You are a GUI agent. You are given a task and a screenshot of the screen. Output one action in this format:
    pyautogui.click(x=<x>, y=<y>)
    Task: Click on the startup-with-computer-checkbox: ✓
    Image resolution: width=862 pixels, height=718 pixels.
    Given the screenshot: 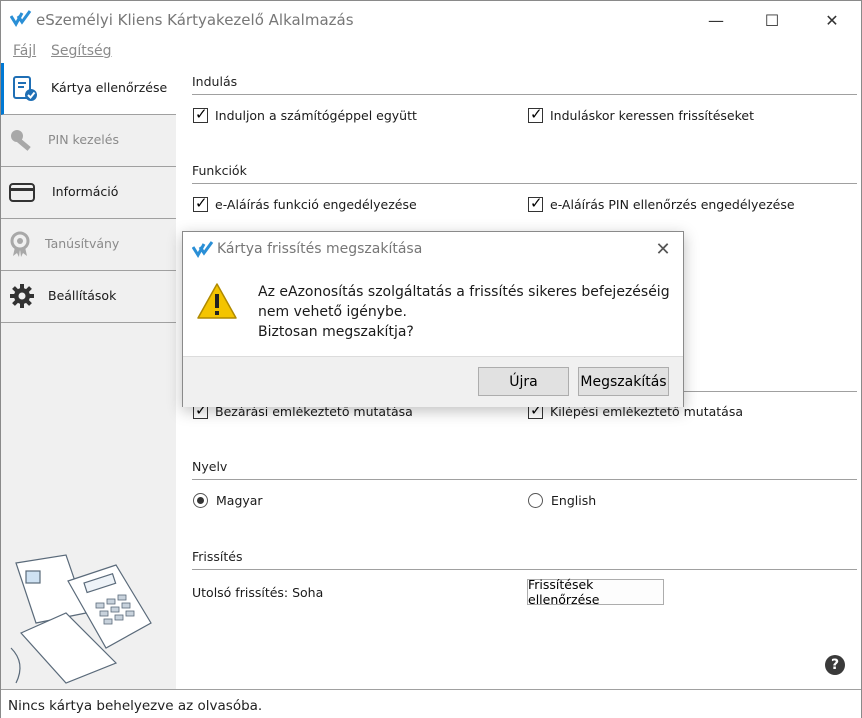 What is the action you would take?
    pyautogui.click(x=200, y=114)
    